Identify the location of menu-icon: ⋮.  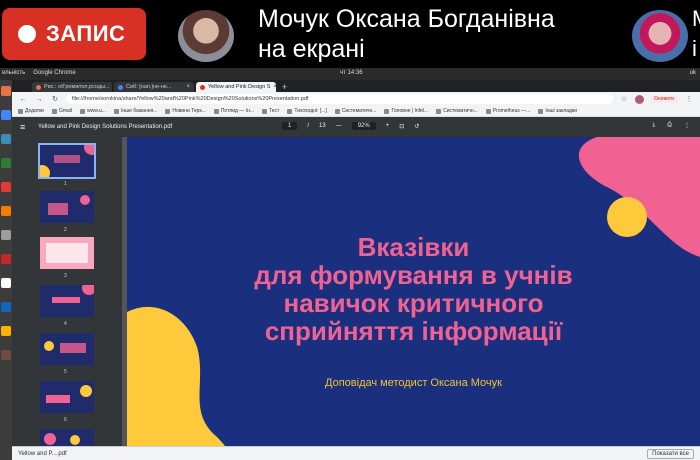
(689, 99).